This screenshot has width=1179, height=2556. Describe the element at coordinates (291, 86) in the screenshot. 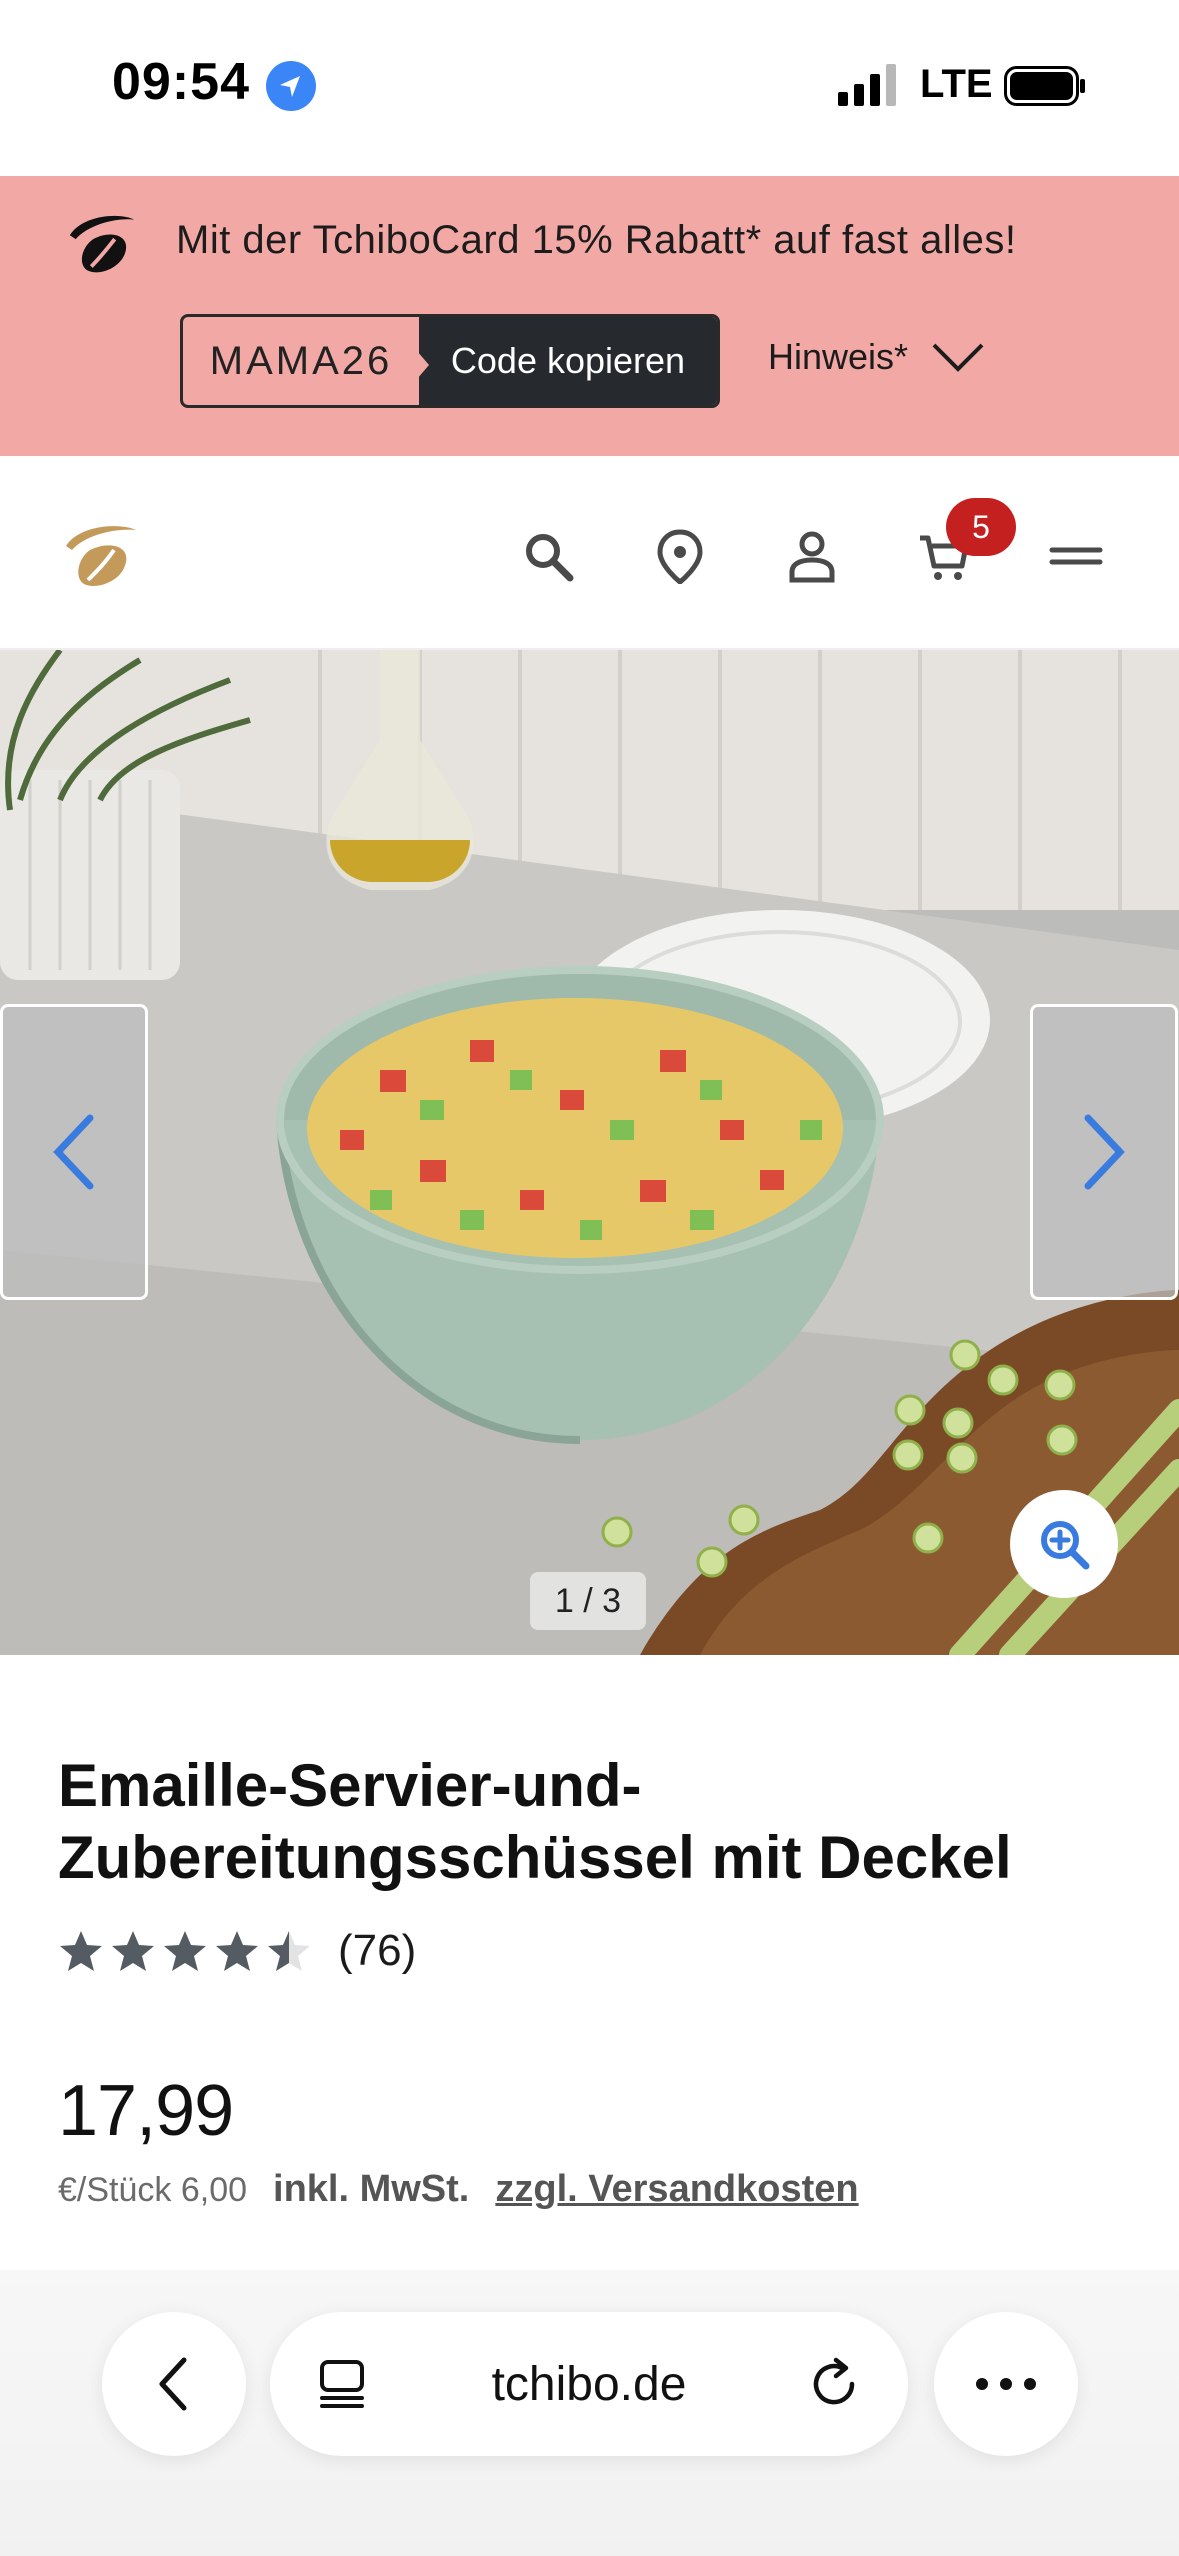

I see `location-arrow-icon` at that location.